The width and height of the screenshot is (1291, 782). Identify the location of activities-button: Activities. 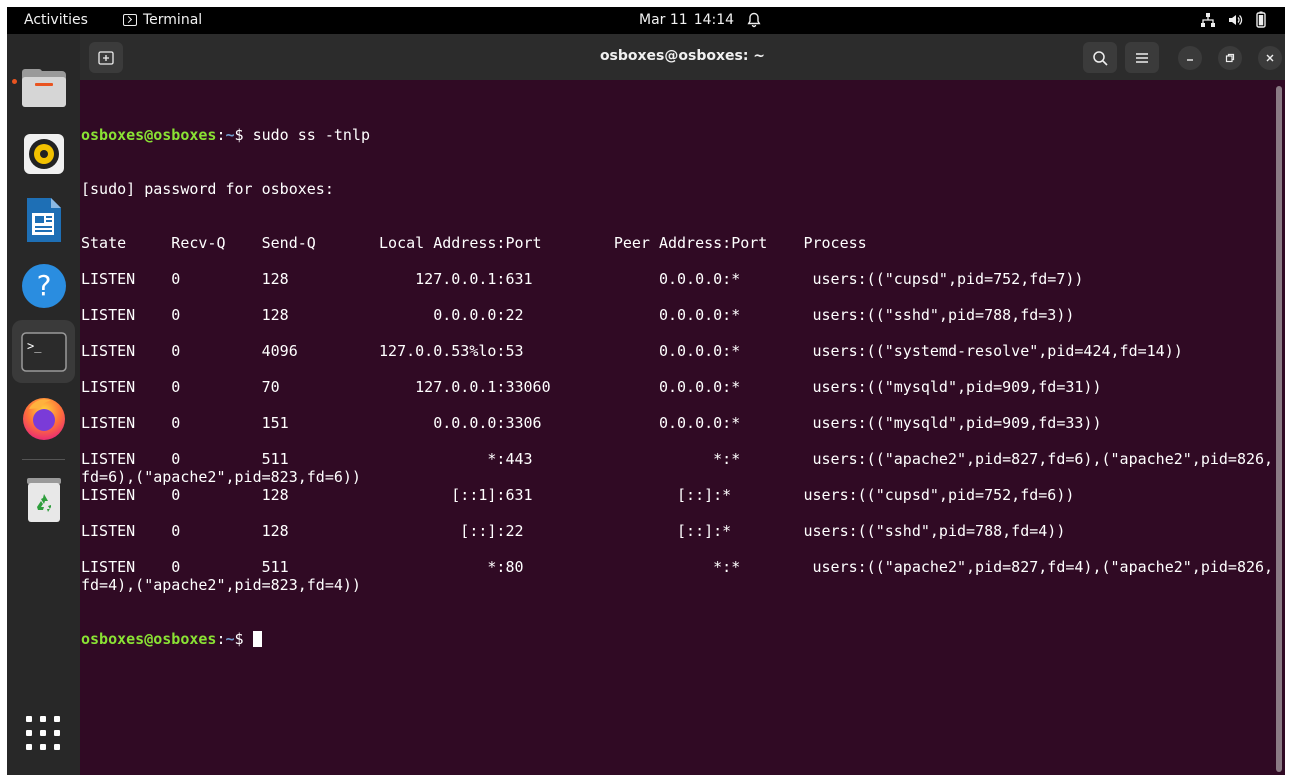
(56, 20).